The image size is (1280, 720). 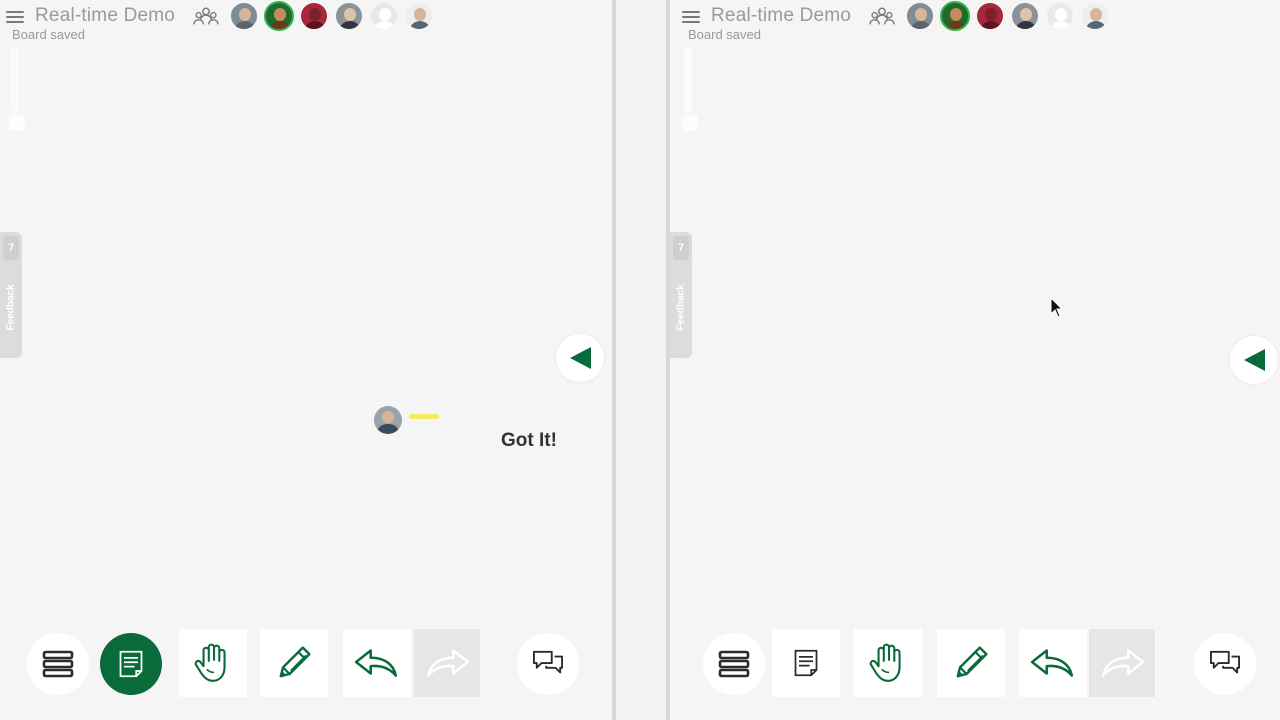 What do you see at coordinates (1057, 307) in the screenshot?
I see `mouse-pointer-icon` at bounding box center [1057, 307].